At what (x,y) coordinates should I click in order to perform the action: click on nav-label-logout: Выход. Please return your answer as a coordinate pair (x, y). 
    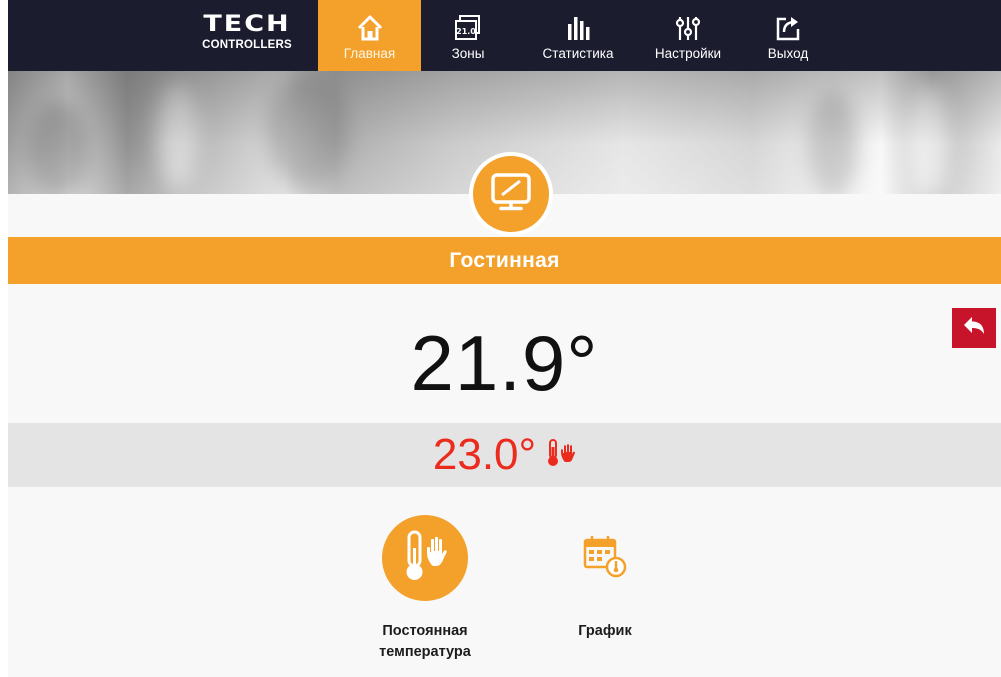
    Looking at the image, I should click on (788, 53).